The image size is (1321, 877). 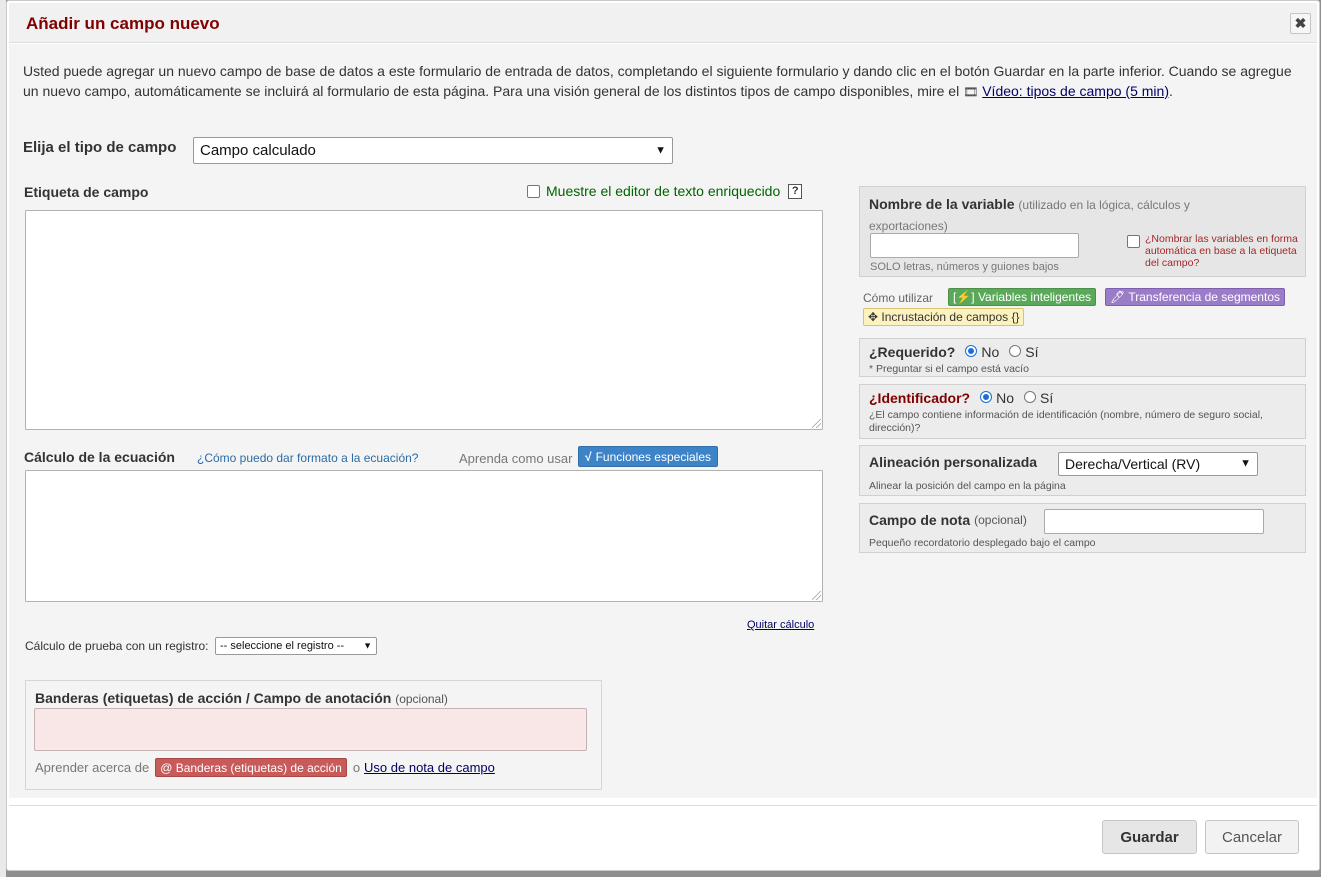 I want to click on help-icon: ?, so click(x=795, y=191).